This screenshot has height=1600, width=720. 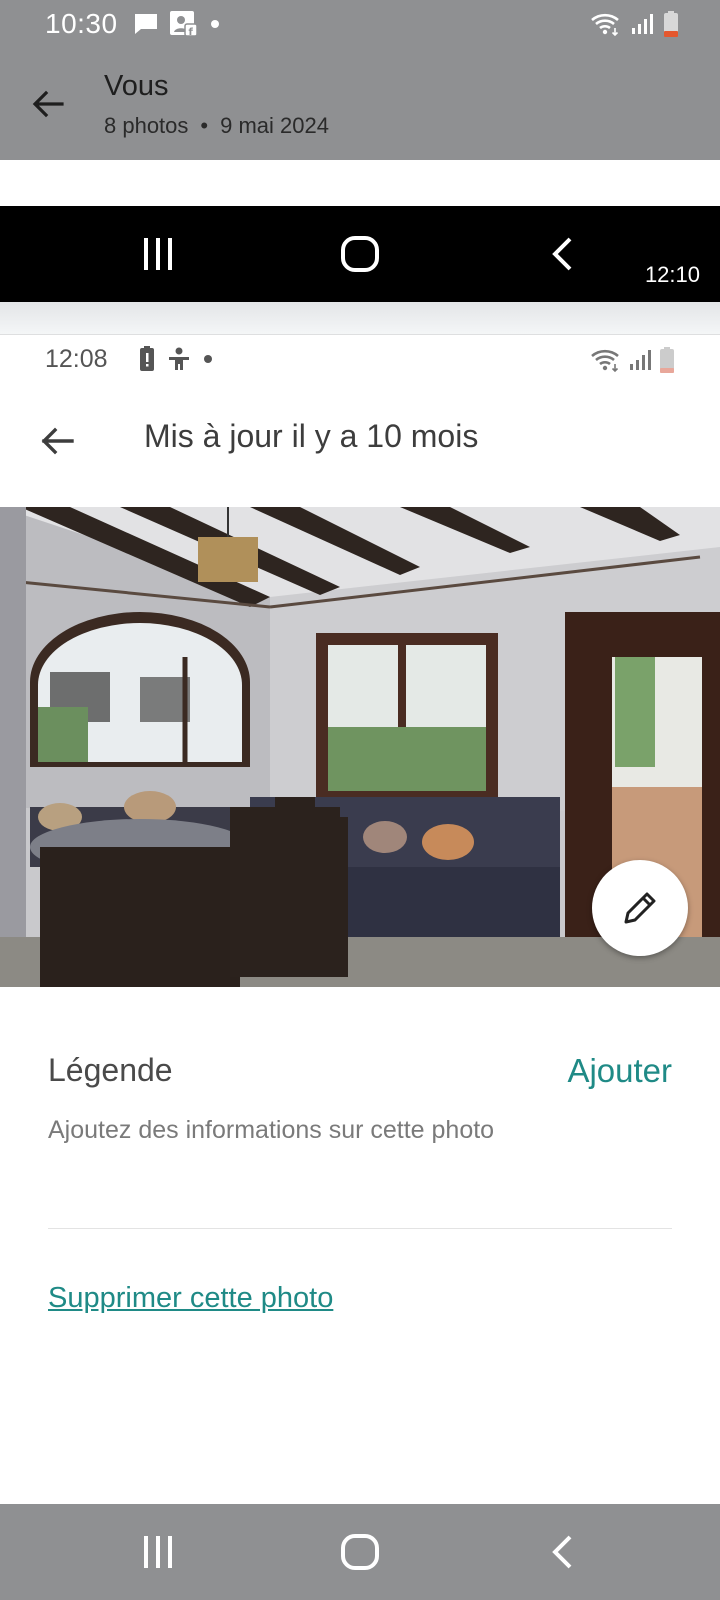 What do you see at coordinates (360, 318) in the screenshot?
I see `shadow-strip` at bounding box center [360, 318].